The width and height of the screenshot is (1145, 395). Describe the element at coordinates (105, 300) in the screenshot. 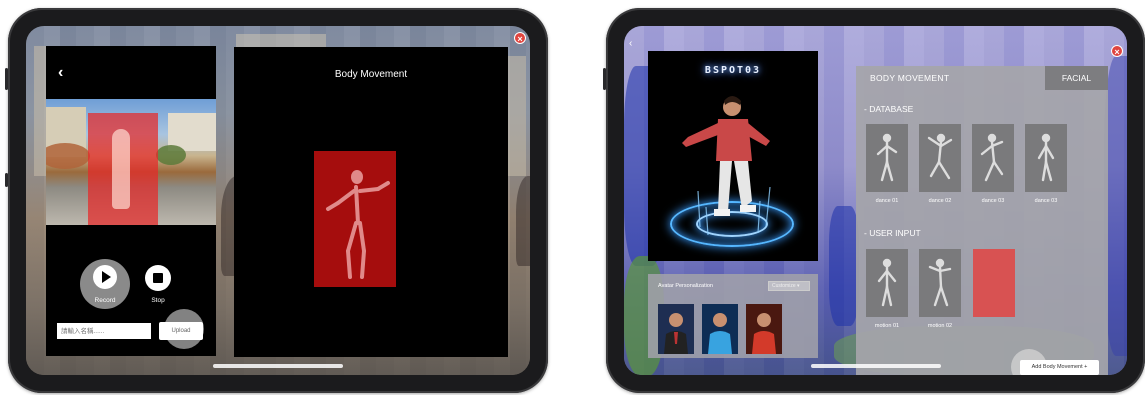

I see `record-label: Record` at that location.